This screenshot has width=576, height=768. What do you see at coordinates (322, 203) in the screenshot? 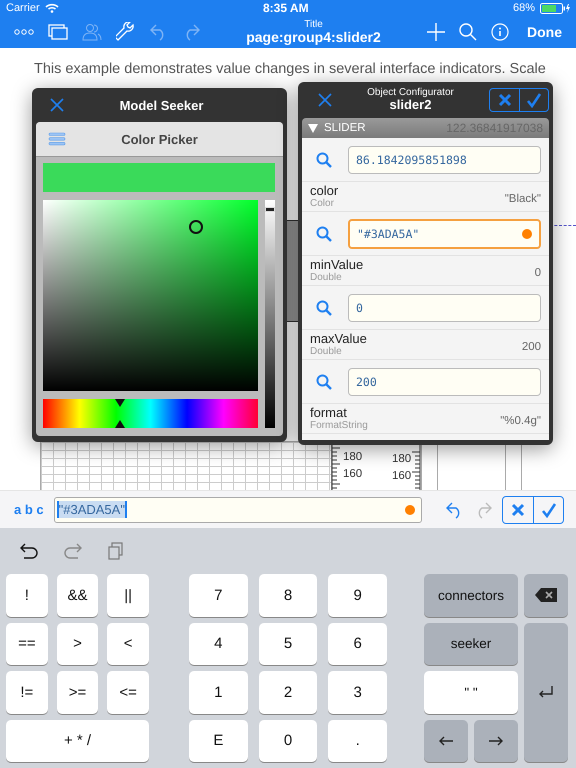
I see `property-type: Color` at bounding box center [322, 203].